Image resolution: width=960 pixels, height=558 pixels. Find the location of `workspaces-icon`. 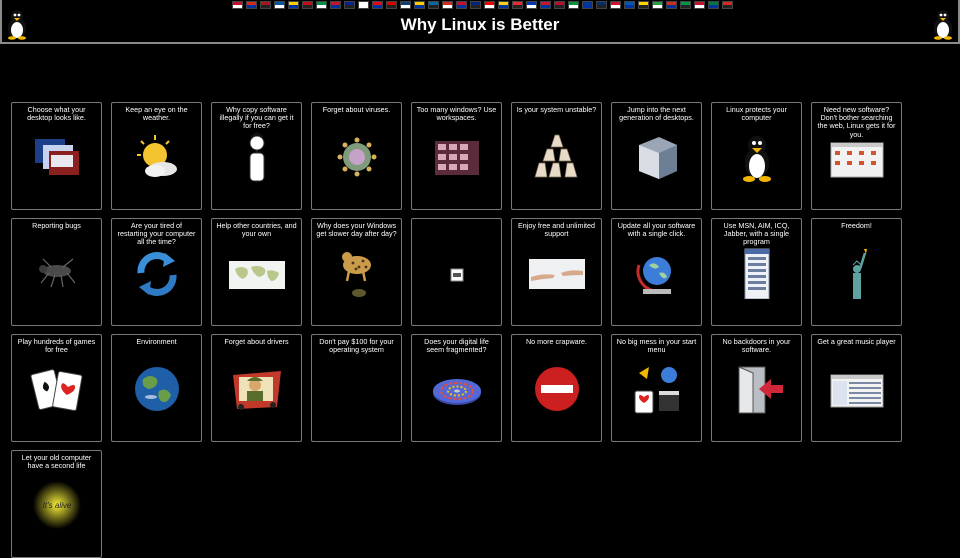

workspaces-icon is located at coordinates (457, 157).